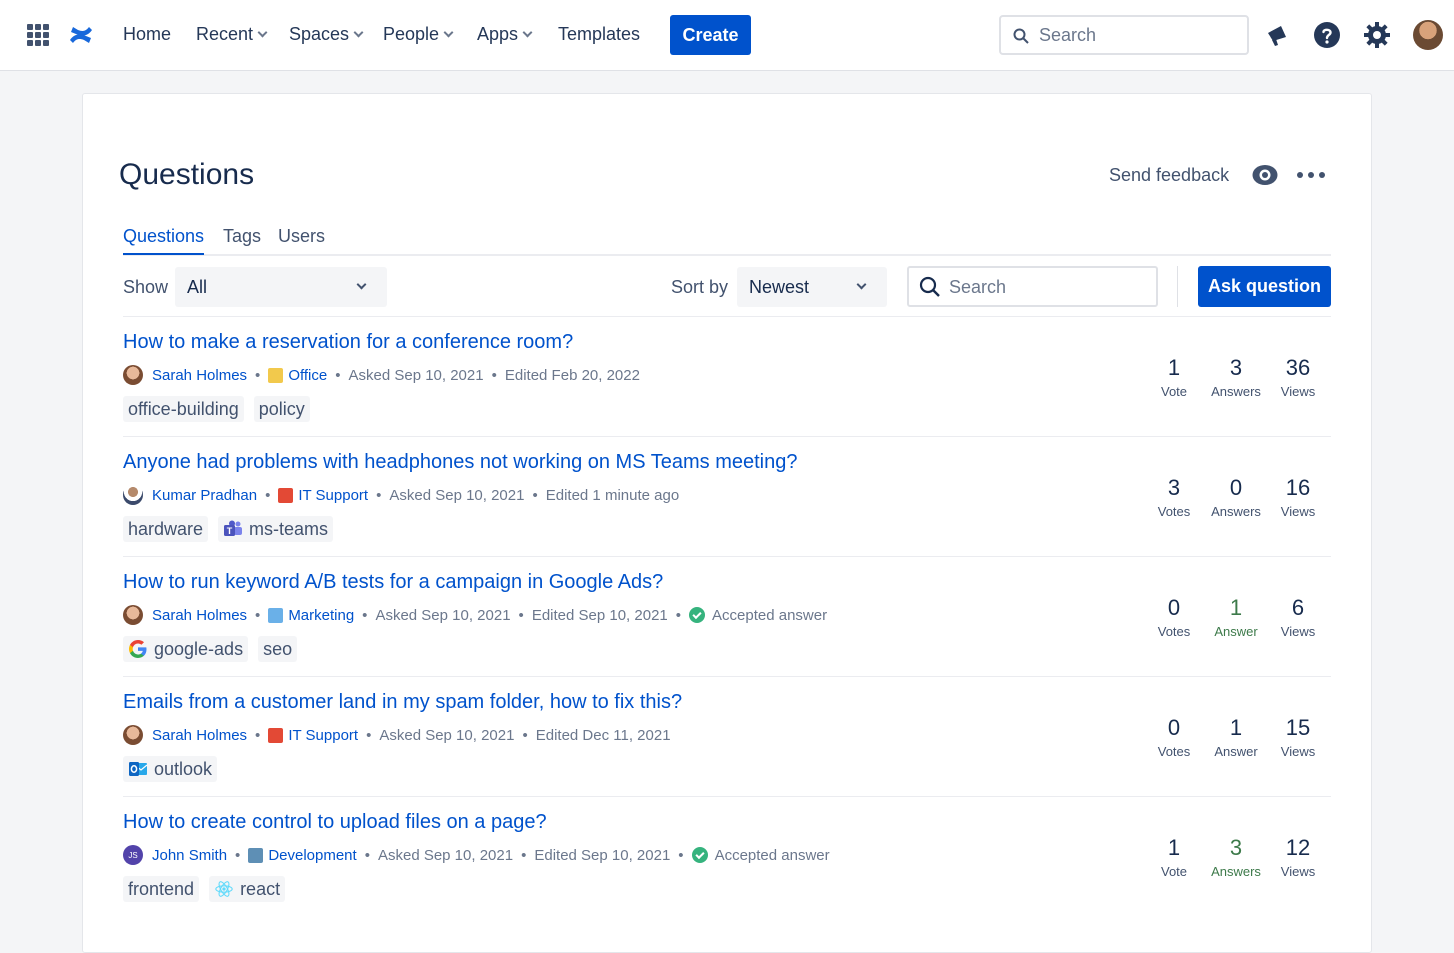 Image resolution: width=1454 pixels, height=953 pixels. Describe the element at coordinates (1277, 35) in the screenshot. I see `notifications-megaphone-icon` at that location.